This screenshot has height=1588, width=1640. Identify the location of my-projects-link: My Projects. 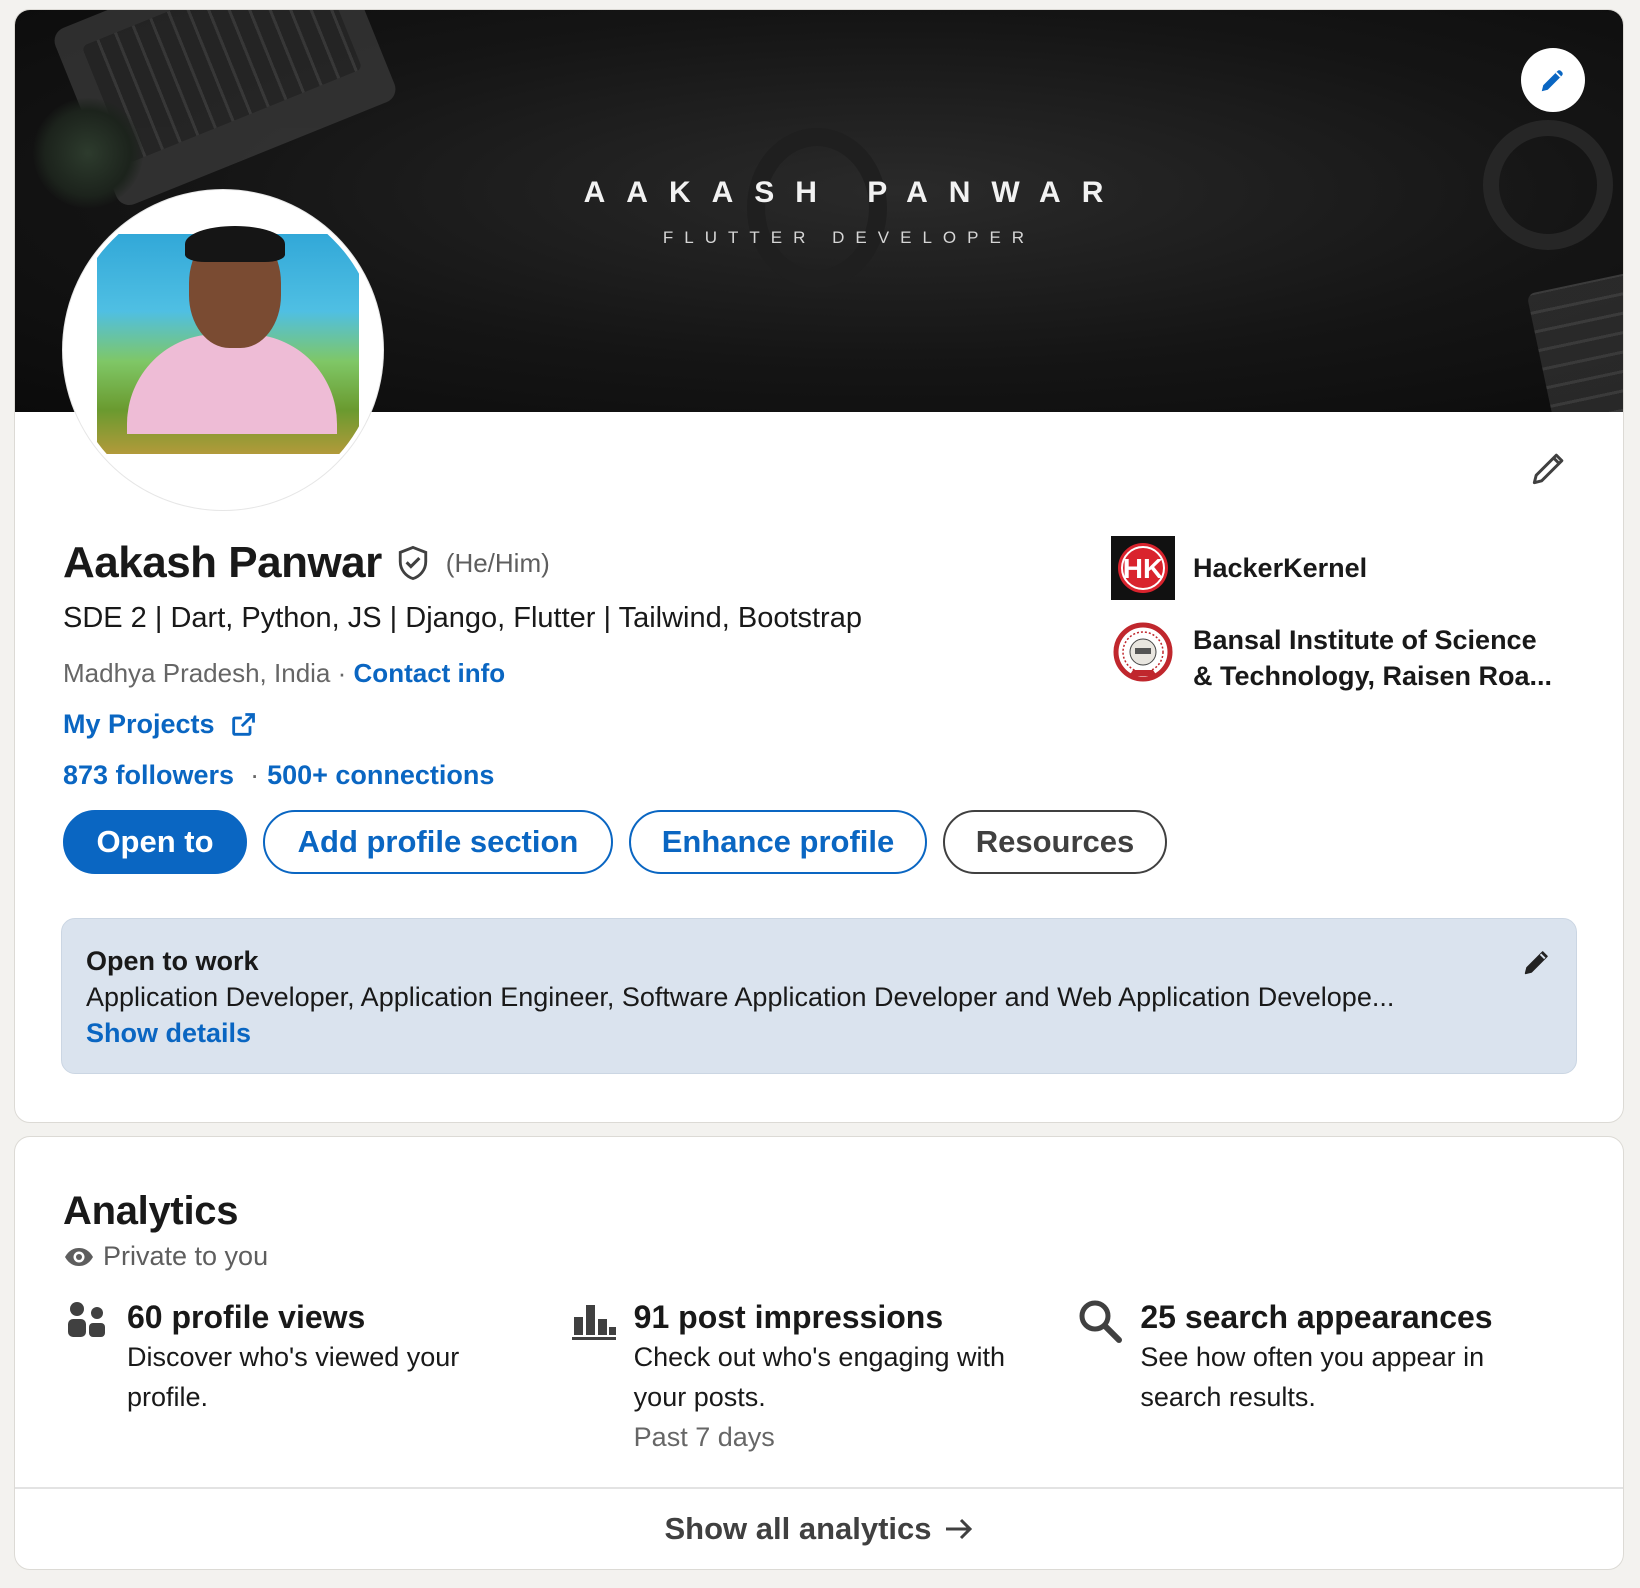
(139, 724).